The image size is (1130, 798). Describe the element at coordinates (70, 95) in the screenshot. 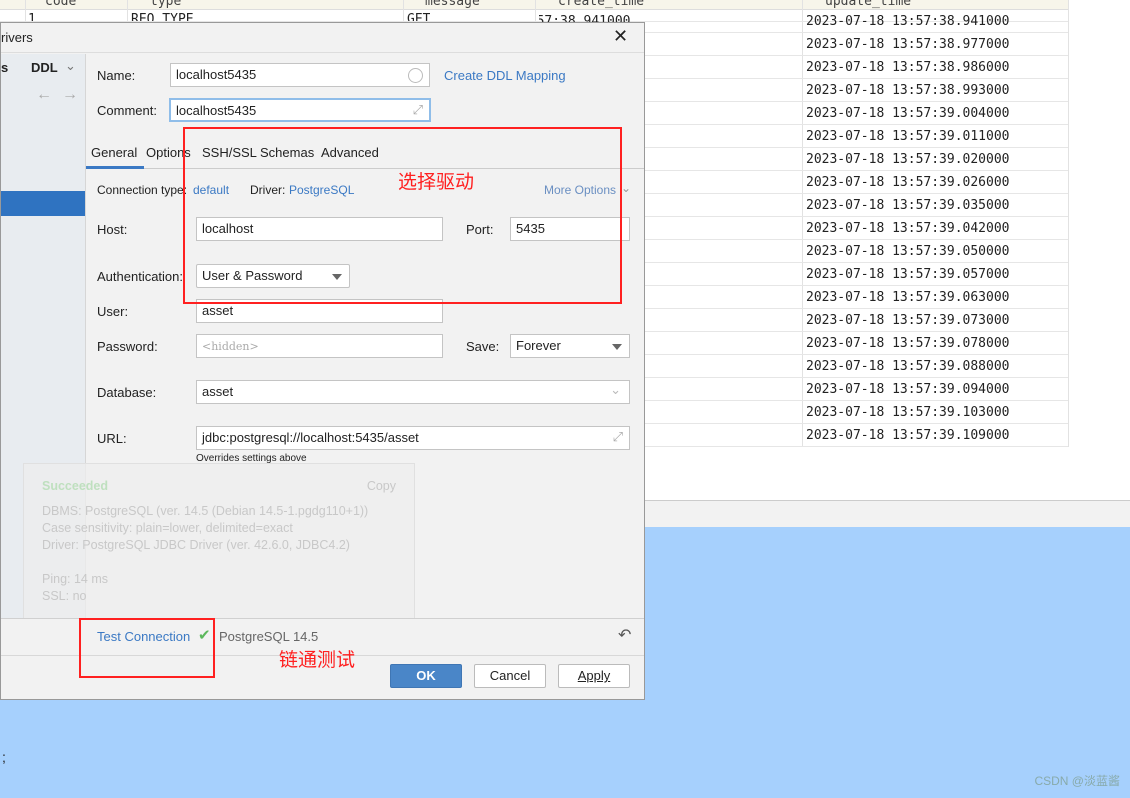

I see `forward-arrow-icon: →` at that location.